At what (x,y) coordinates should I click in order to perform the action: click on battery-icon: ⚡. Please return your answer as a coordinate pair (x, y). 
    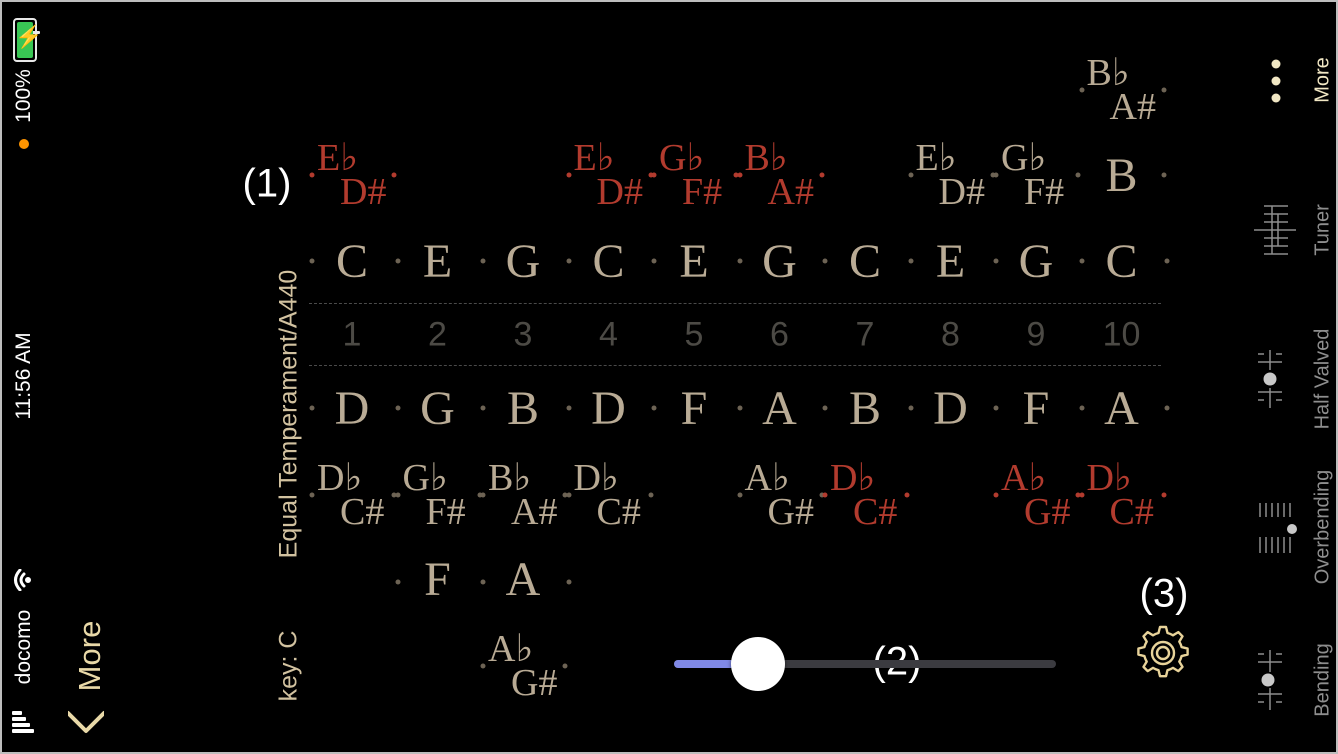
    Looking at the image, I should click on (28, 40).